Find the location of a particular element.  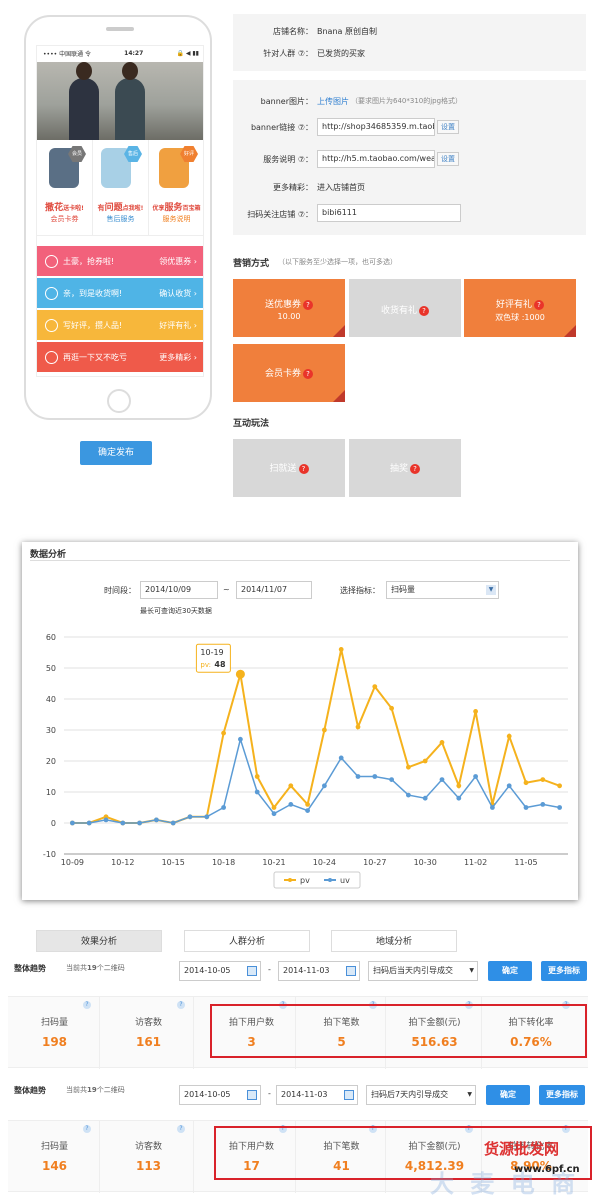

y-tick-label: -10 is located at coordinates (49, 854).